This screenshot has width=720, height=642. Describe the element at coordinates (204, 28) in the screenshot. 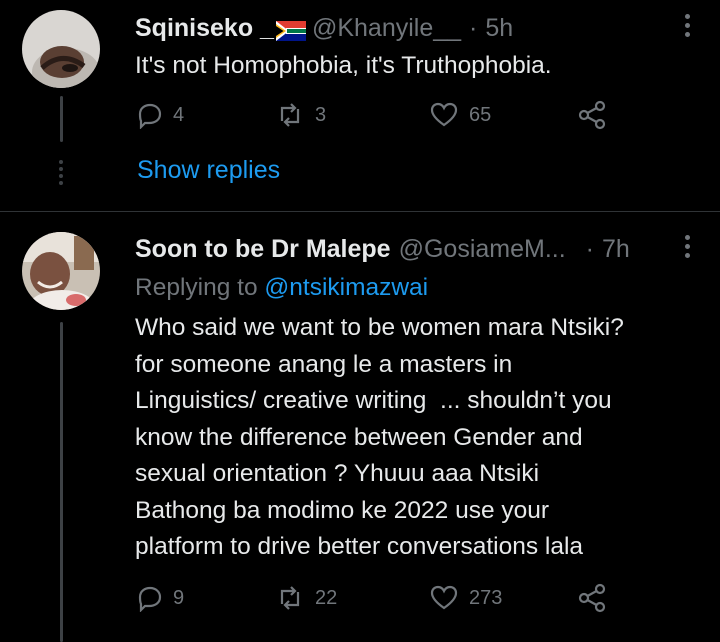

I see `author-name: Sqiniseko _` at that location.